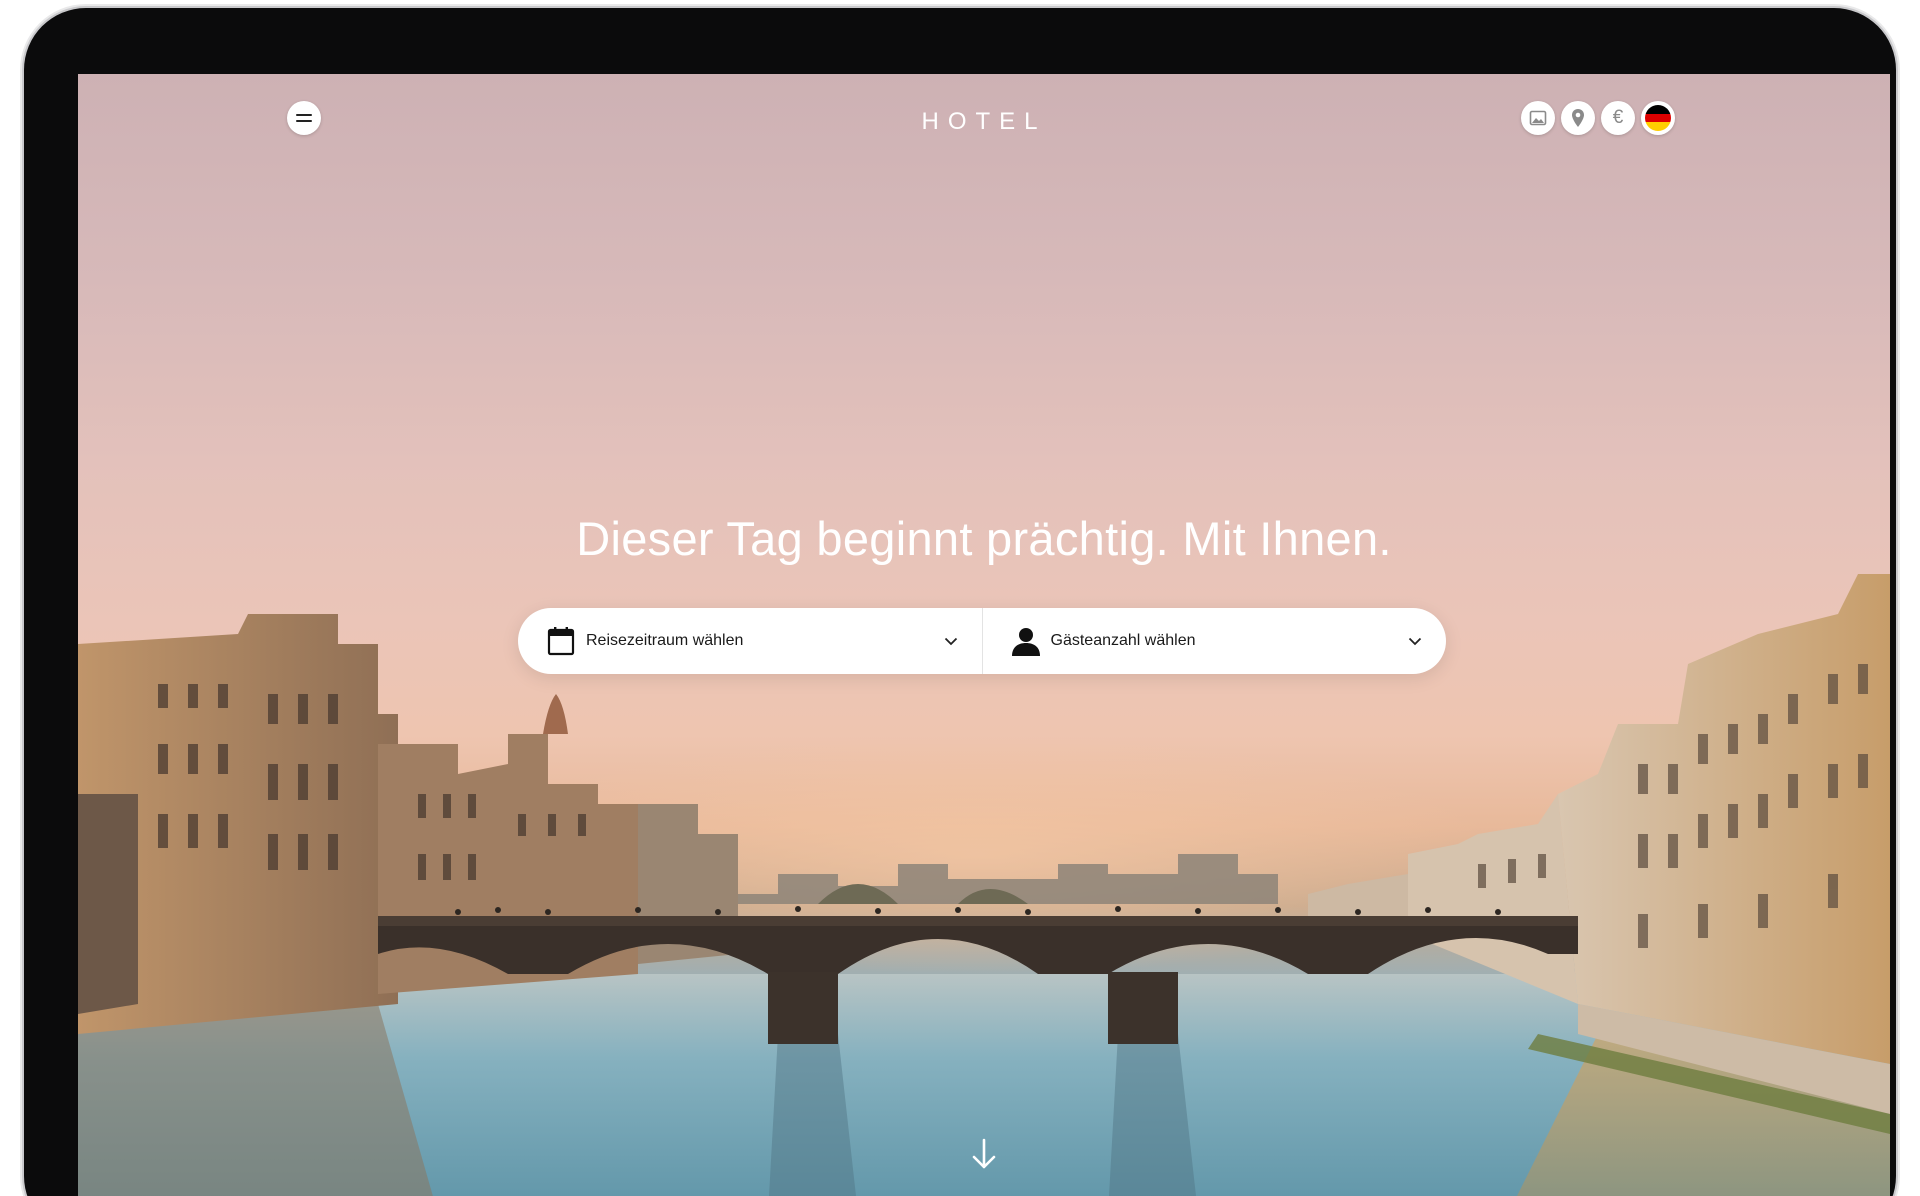  What do you see at coordinates (750, 641) in the screenshot?
I see `date-range-selector: Reisezeitraum wählen` at bounding box center [750, 641].